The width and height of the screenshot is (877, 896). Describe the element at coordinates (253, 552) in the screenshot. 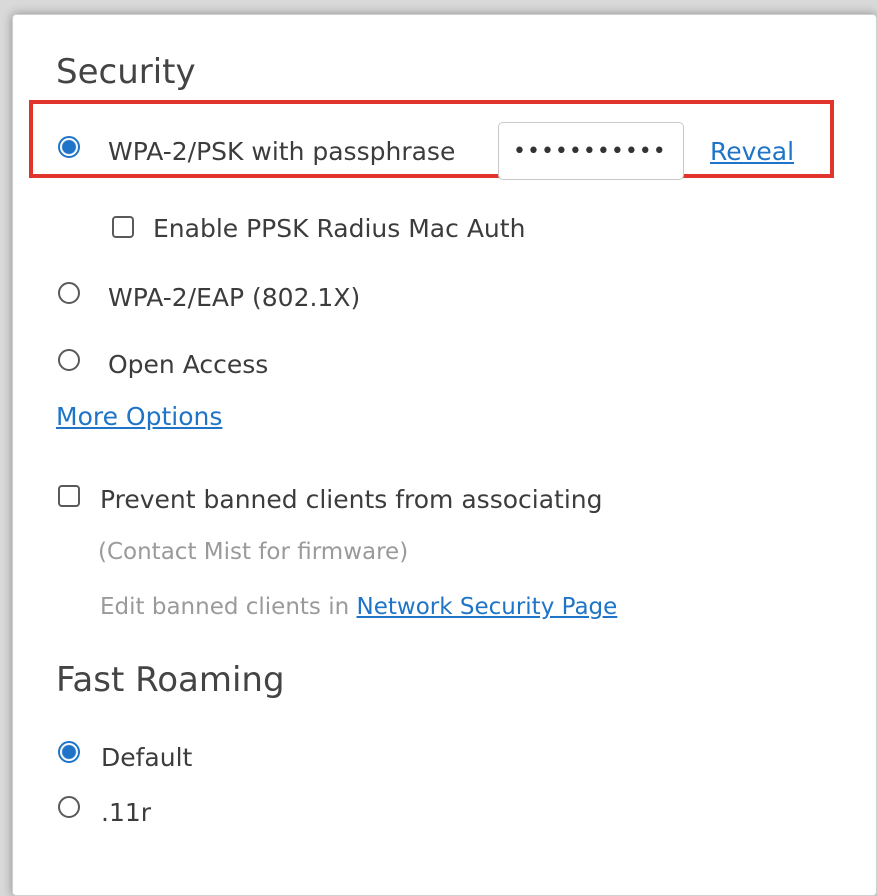

I see `firmware-note: (Contact Mist for firmware)` at that location.